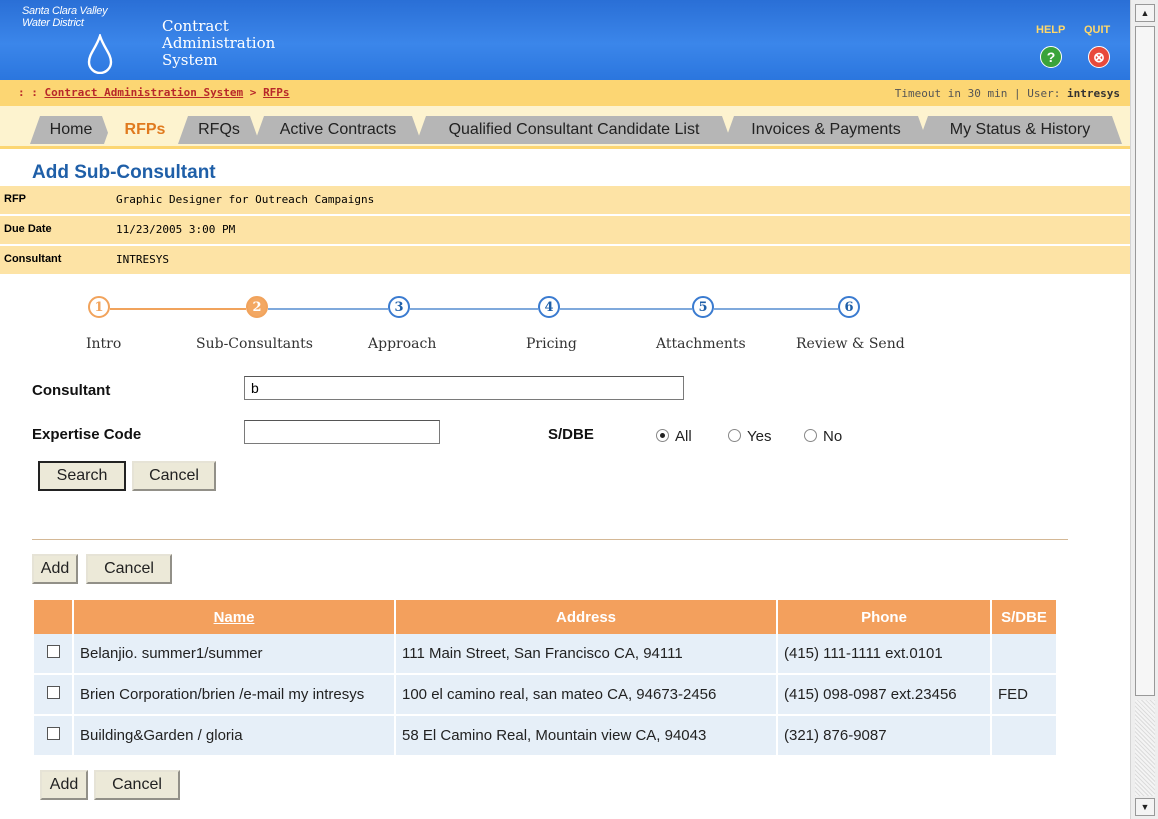 This screenshot has width=1158, height=819. I want to click on page-heading: Add Sub-Consultant, so click(148, 165).